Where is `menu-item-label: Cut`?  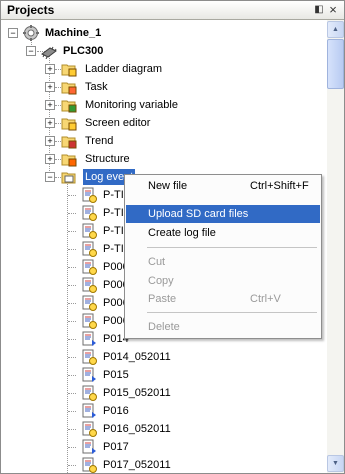
menu-item-label: Cut is located at coordinates (157, 262).